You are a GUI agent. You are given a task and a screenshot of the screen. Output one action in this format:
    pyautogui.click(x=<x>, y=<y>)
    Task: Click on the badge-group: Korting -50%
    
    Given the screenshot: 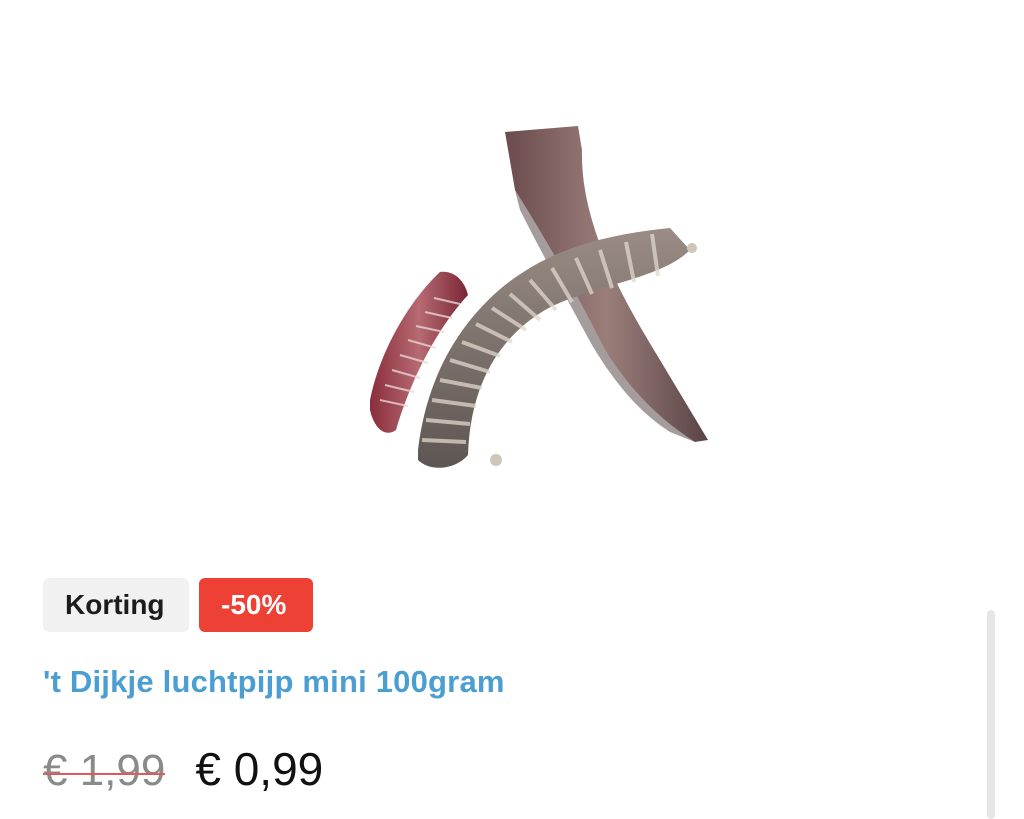 What is the action you would take?
    pyautogui.click(x=178, y=605)
    